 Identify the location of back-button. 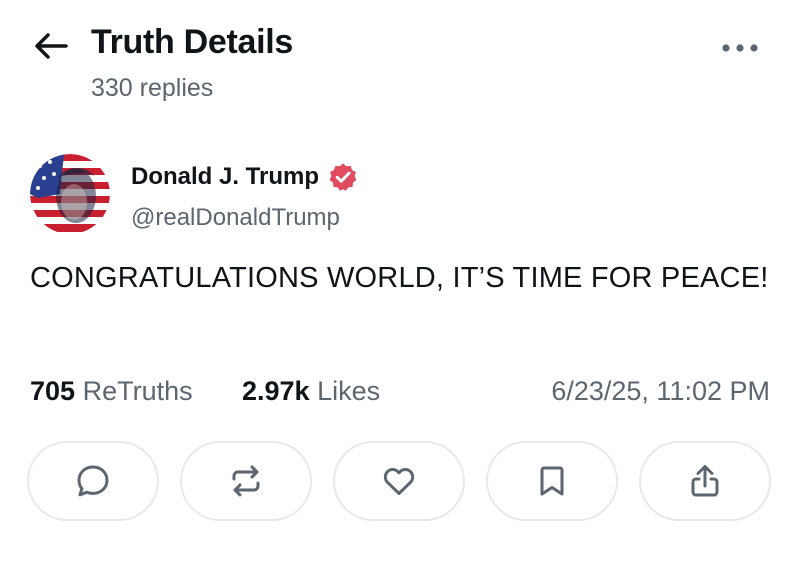
(51, 46).